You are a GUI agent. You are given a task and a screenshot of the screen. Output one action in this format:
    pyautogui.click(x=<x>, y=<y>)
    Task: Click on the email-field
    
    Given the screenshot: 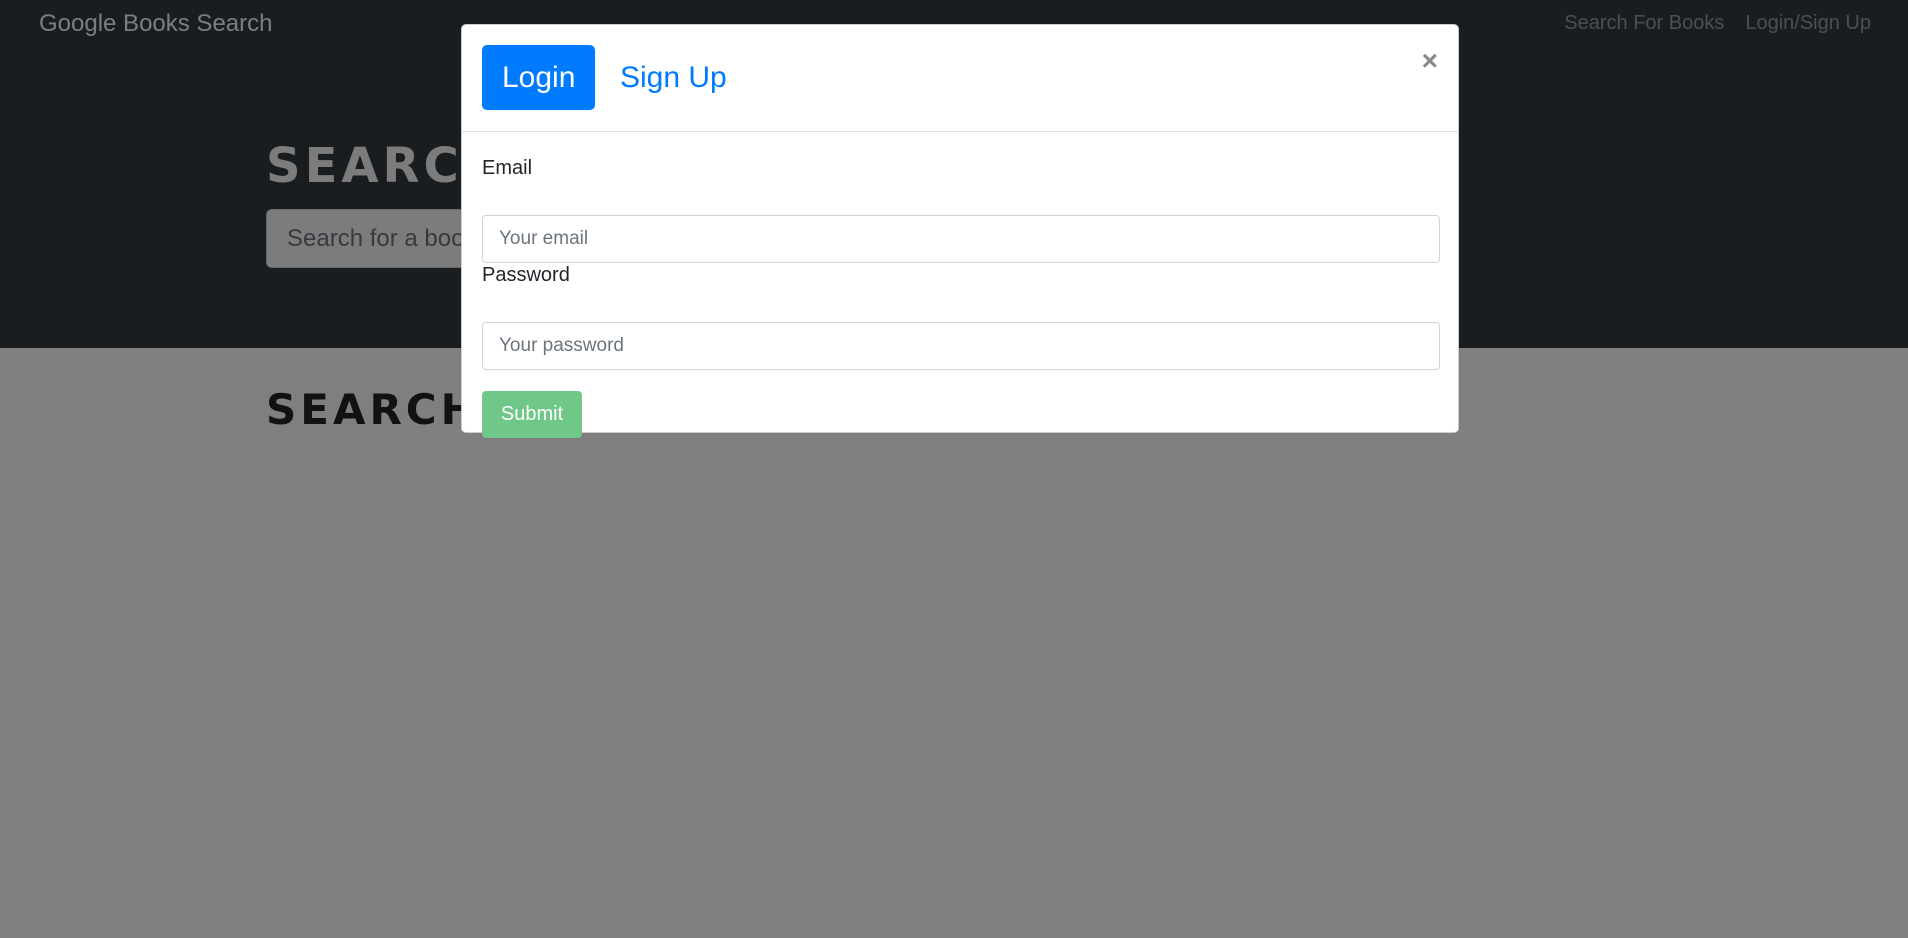 What is the action you would take?
    pyautogui.click(x=961, y=239)
    